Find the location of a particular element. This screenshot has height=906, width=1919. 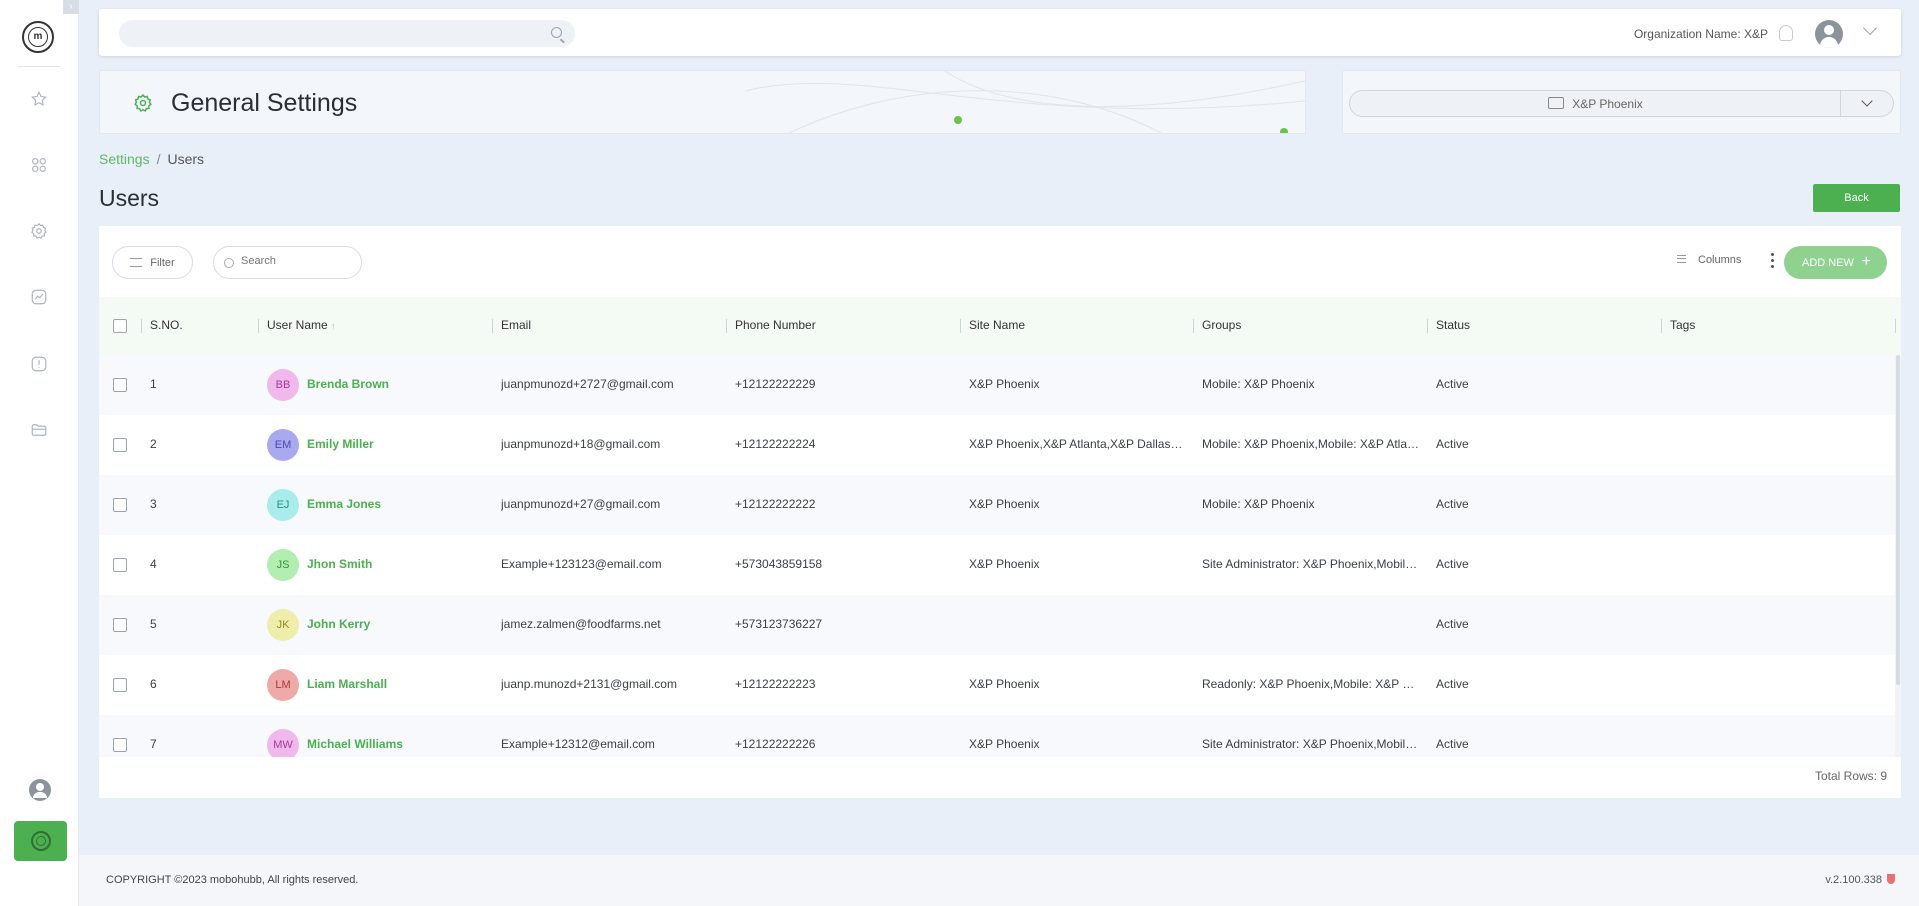

brand-icon is located at coordinates (40, 841).